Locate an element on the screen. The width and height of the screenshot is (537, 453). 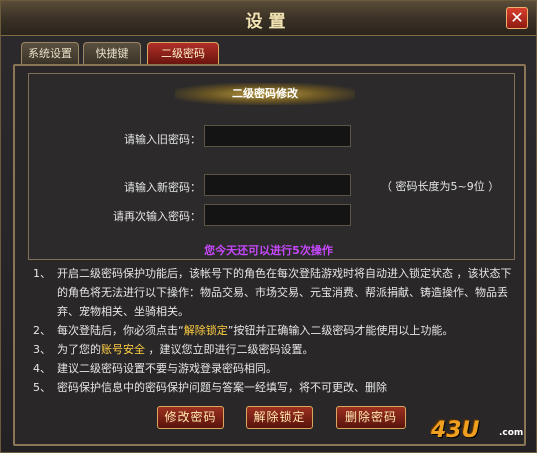
watermark-suffix: .com is located at coordinates (511, 433).